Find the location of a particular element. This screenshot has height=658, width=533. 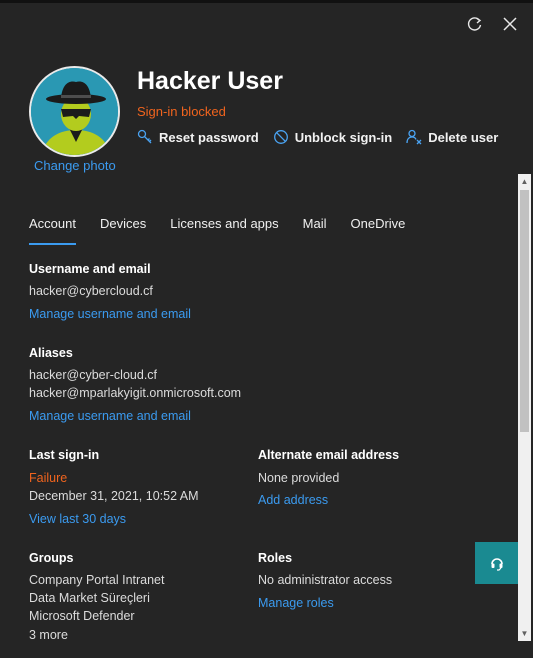

view-last-30-days-link: View last 30 days is located at coordinates (77, 519).